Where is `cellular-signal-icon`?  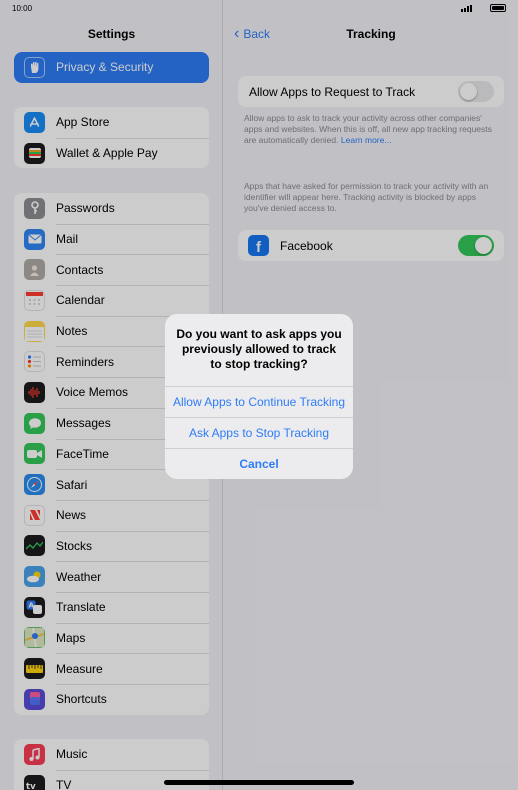 cellular-signal-icon is located at coordinates (466, 8).